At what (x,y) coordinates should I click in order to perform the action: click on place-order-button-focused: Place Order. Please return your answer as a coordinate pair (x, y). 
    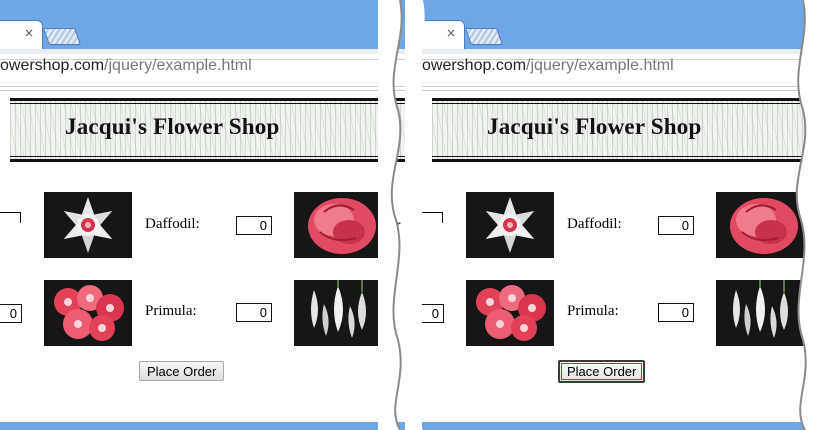
    Looking at the image, I should click on (602, 371).